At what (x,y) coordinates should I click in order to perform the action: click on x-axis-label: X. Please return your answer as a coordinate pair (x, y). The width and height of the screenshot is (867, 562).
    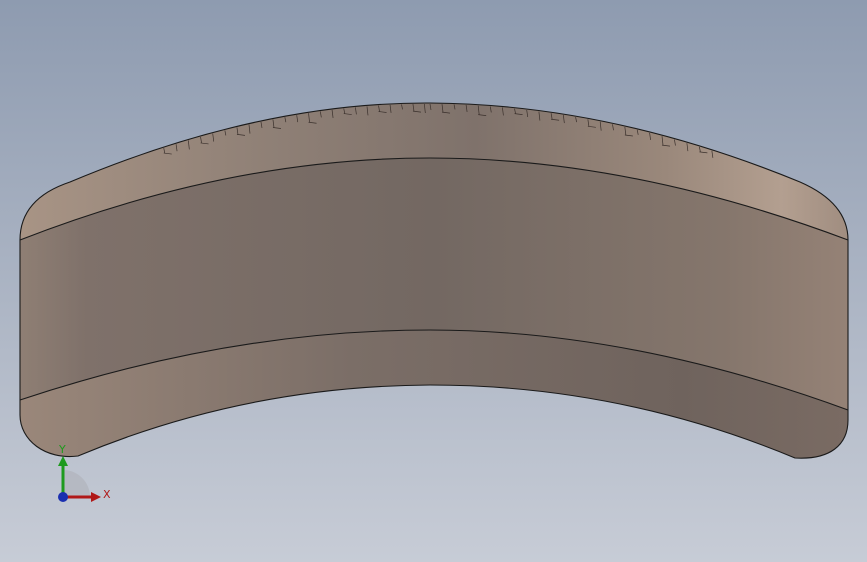
    Looking at the image, I should click on (107, 494).